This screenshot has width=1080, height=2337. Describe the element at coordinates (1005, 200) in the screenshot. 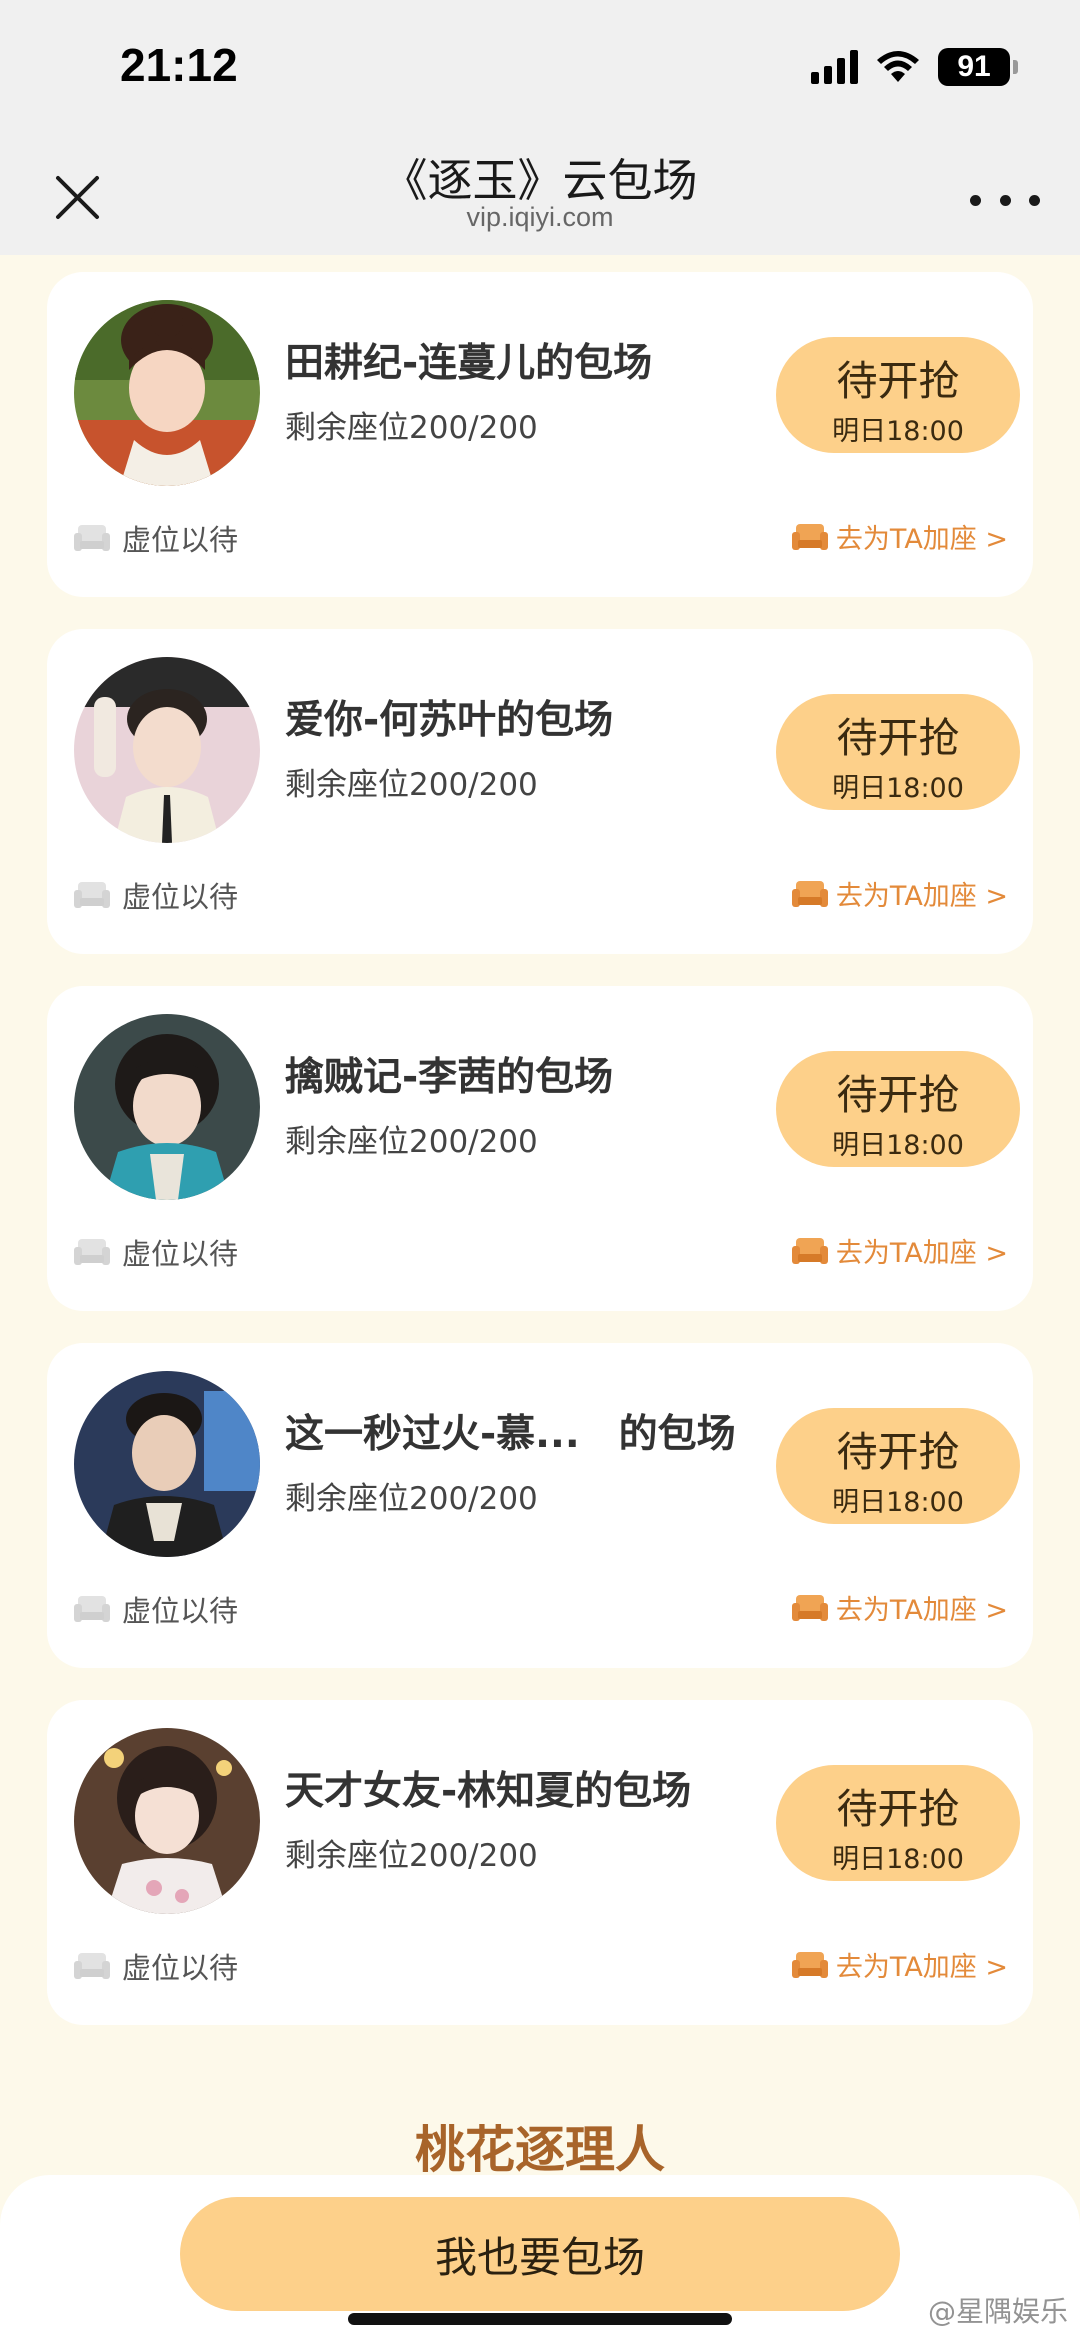

I see `more-button` at that location.